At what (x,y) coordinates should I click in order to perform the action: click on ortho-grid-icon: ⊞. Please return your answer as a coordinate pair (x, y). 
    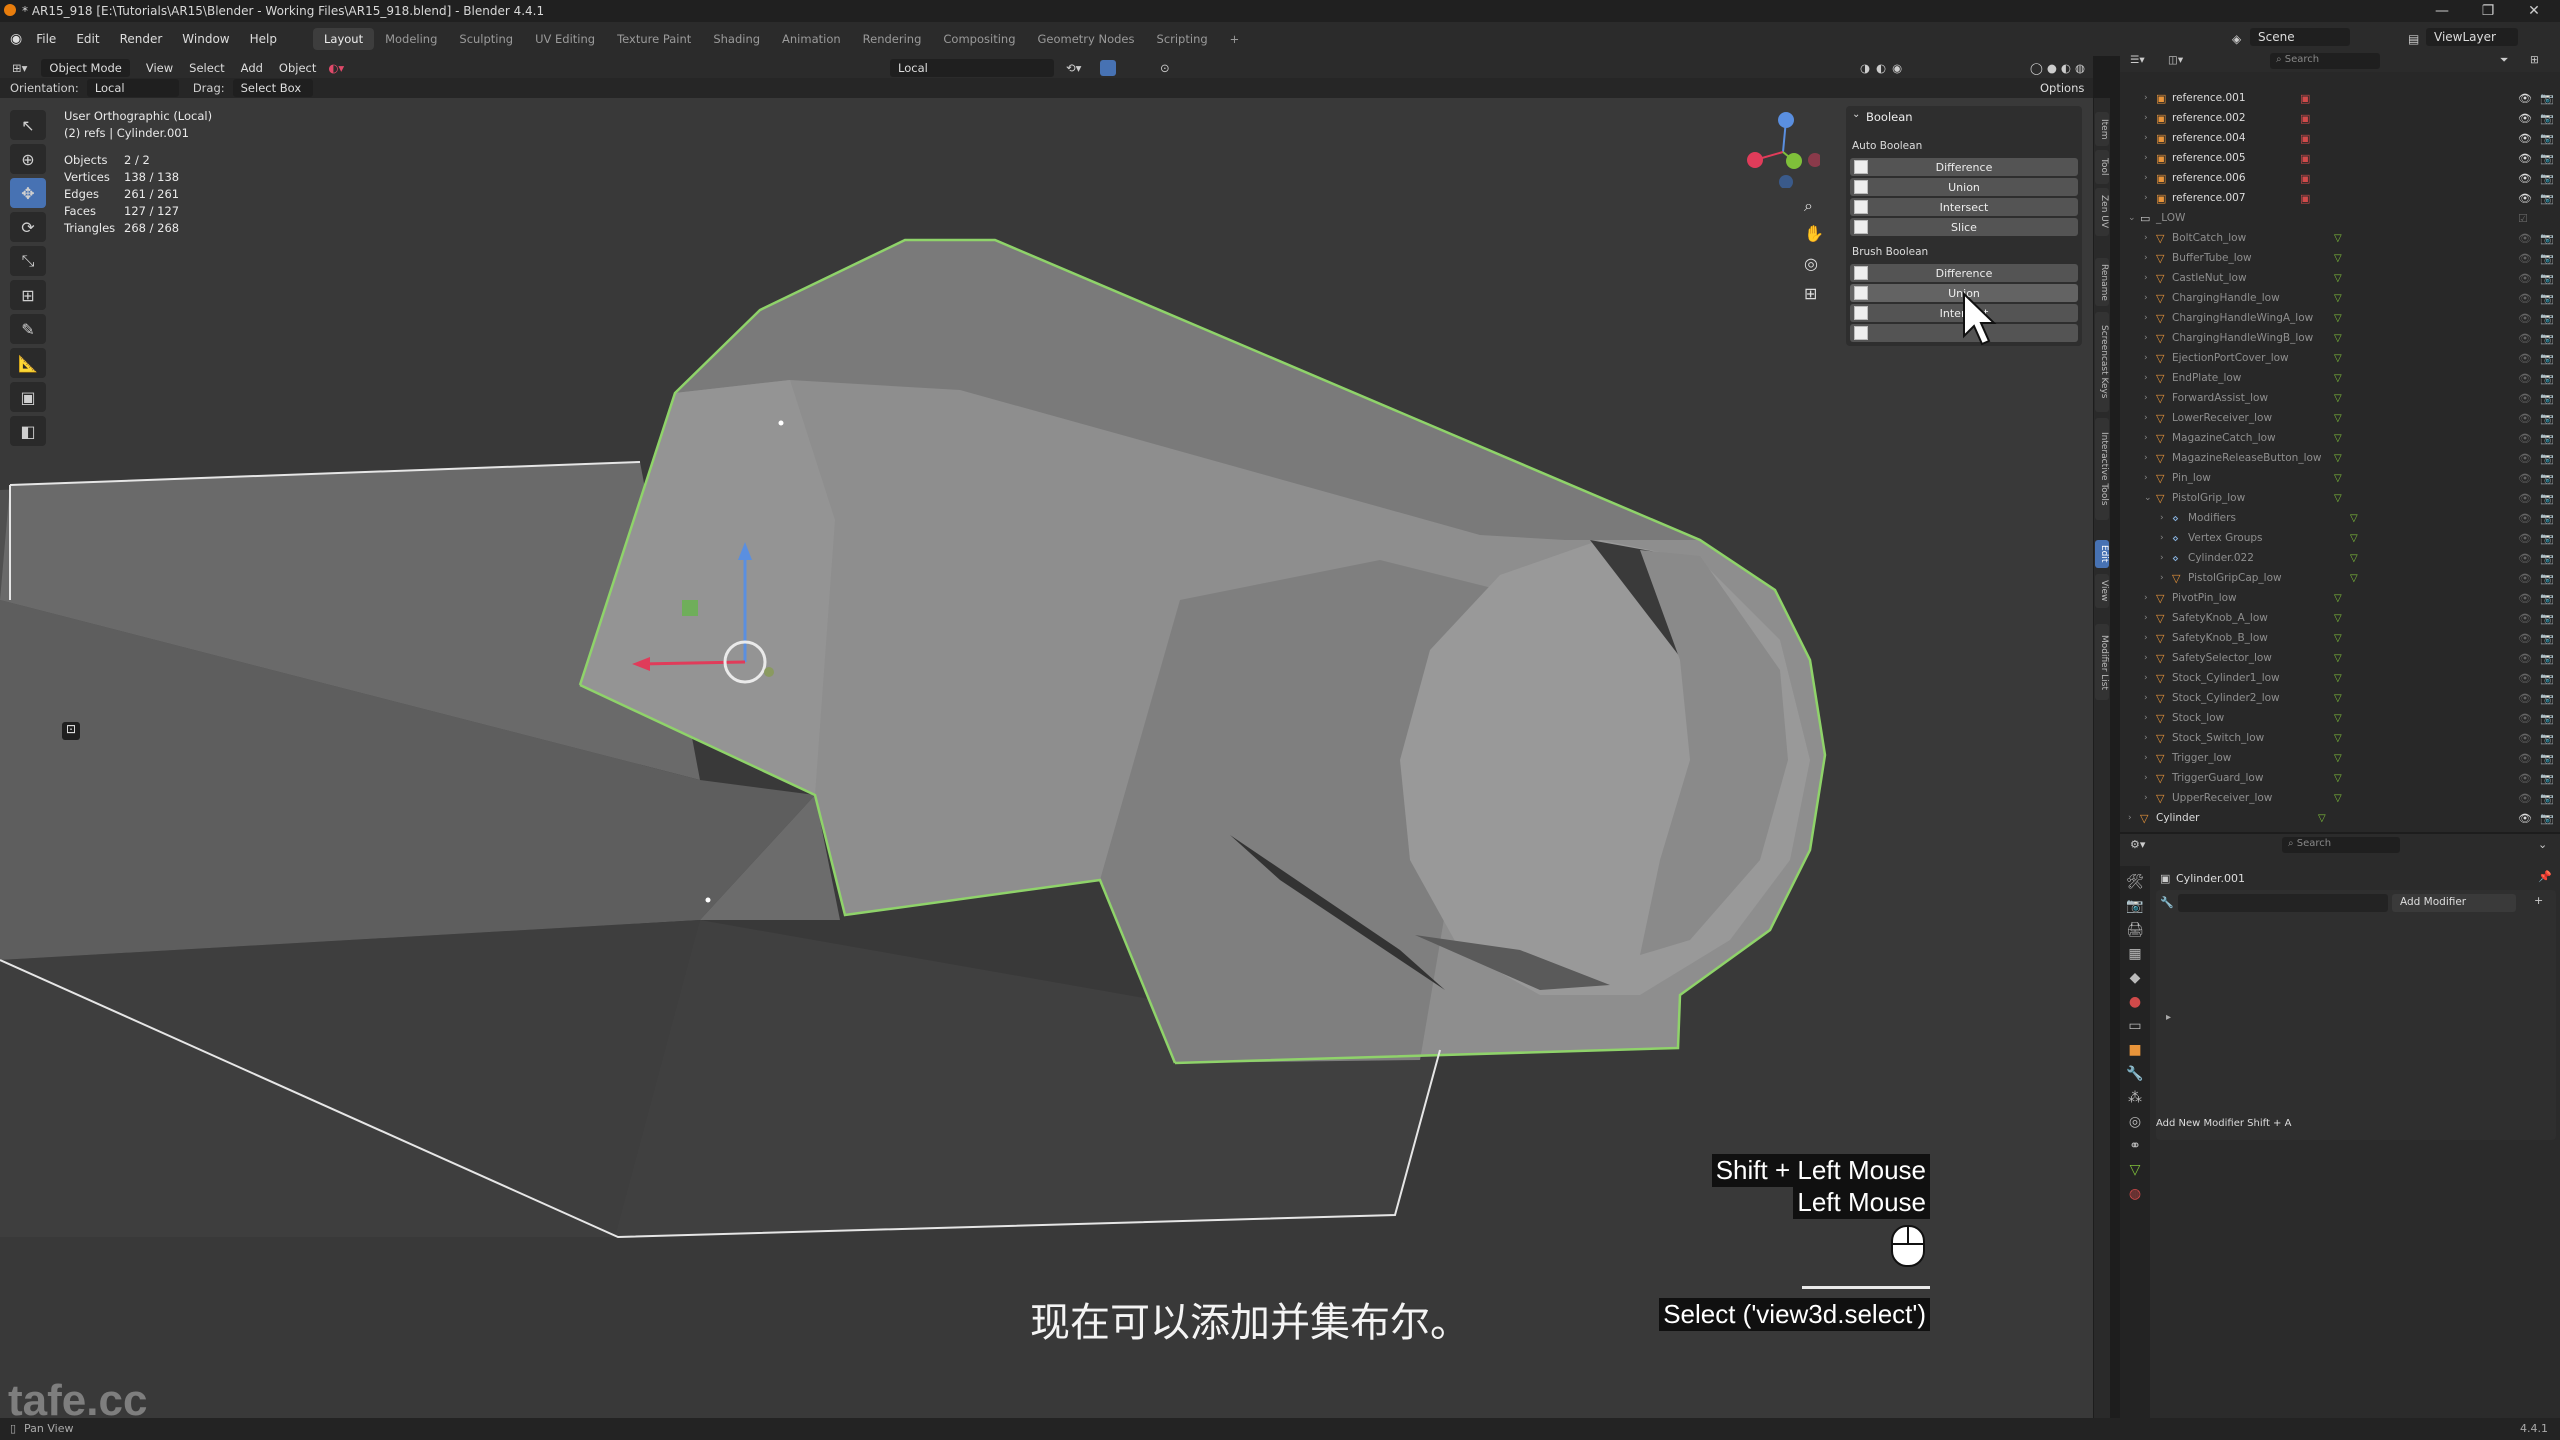
    Looking at the image, I should click on (1810, 293).